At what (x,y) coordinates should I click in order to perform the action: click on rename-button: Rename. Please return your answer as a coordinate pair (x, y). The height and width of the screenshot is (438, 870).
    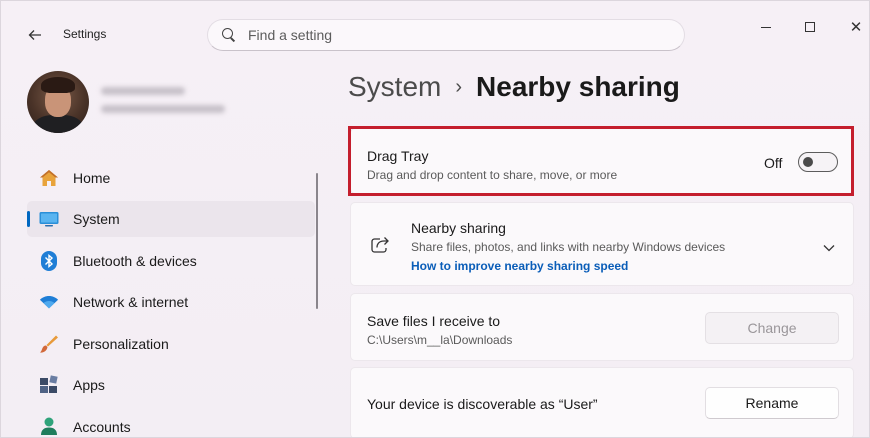
    Looking at the image, I should click on (772, 403).